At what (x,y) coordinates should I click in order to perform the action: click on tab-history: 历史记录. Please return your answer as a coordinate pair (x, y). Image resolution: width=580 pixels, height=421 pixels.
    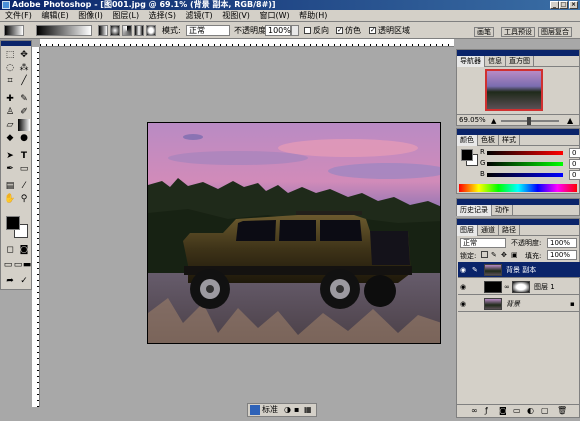
    Looking at the image, I should click on (474, 210).